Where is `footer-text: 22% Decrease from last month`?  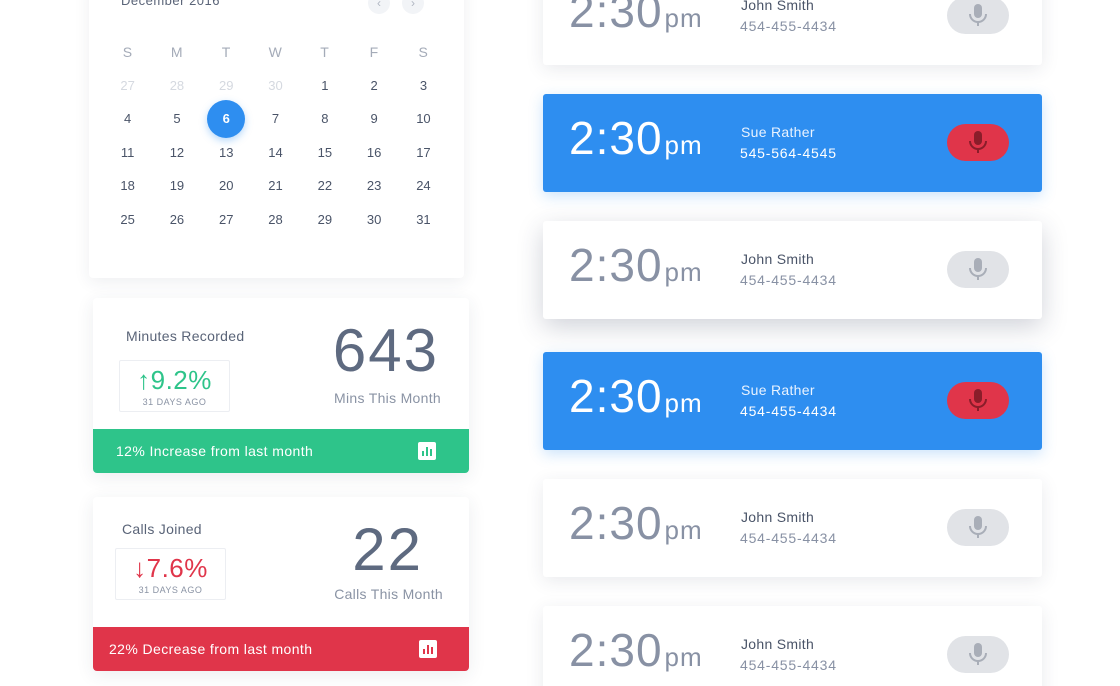
footer-text: 22% Decrease from last month is located at coordinates (211, 649).